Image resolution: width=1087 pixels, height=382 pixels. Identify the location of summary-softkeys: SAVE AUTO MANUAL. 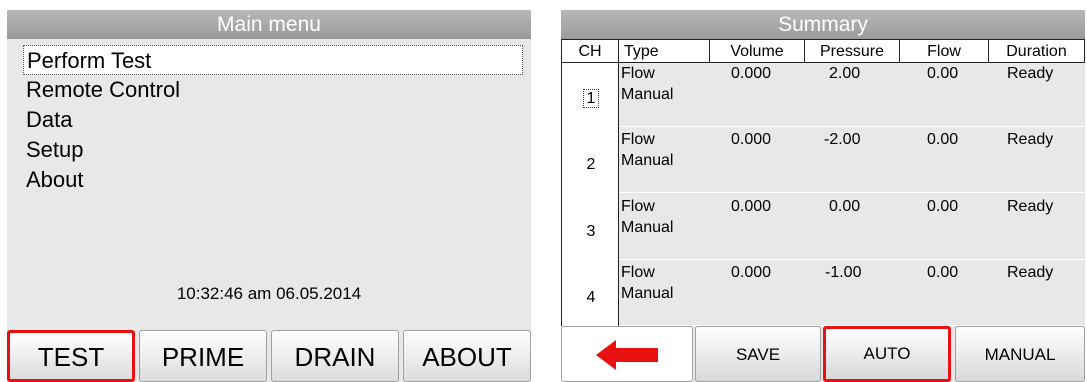
(823, 354).